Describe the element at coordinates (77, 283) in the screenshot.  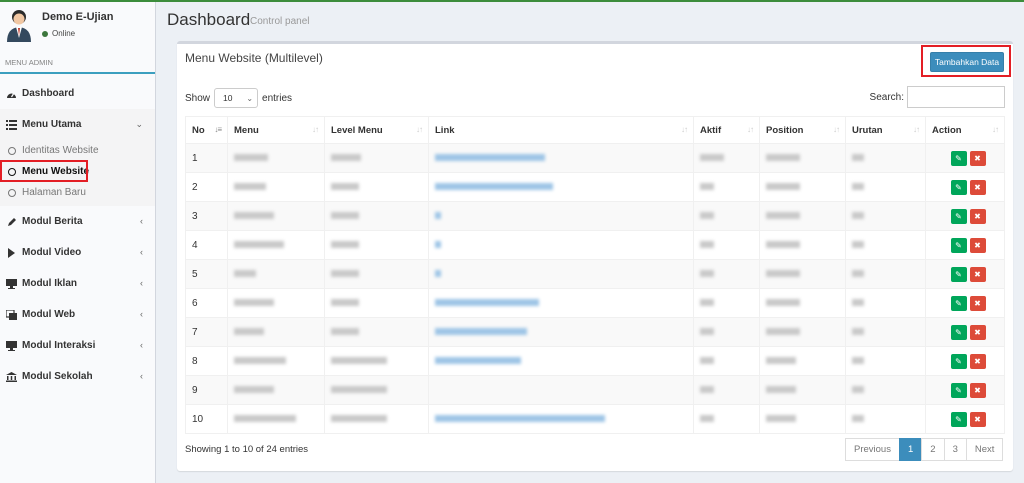
I see `sidebar-item-modul-iklan: Modul Iklan ‹` at that location.